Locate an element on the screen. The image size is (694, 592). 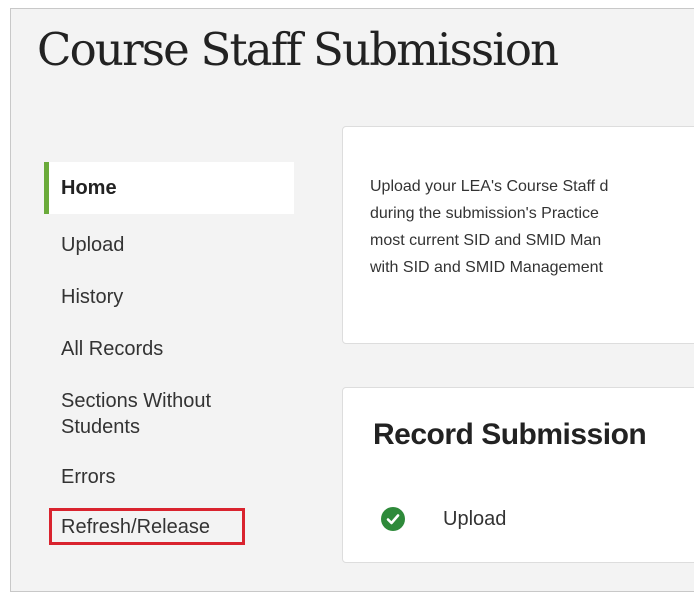
sidebar-item-refresh-release: Refresh/Release is located at coordinates (169, 527).